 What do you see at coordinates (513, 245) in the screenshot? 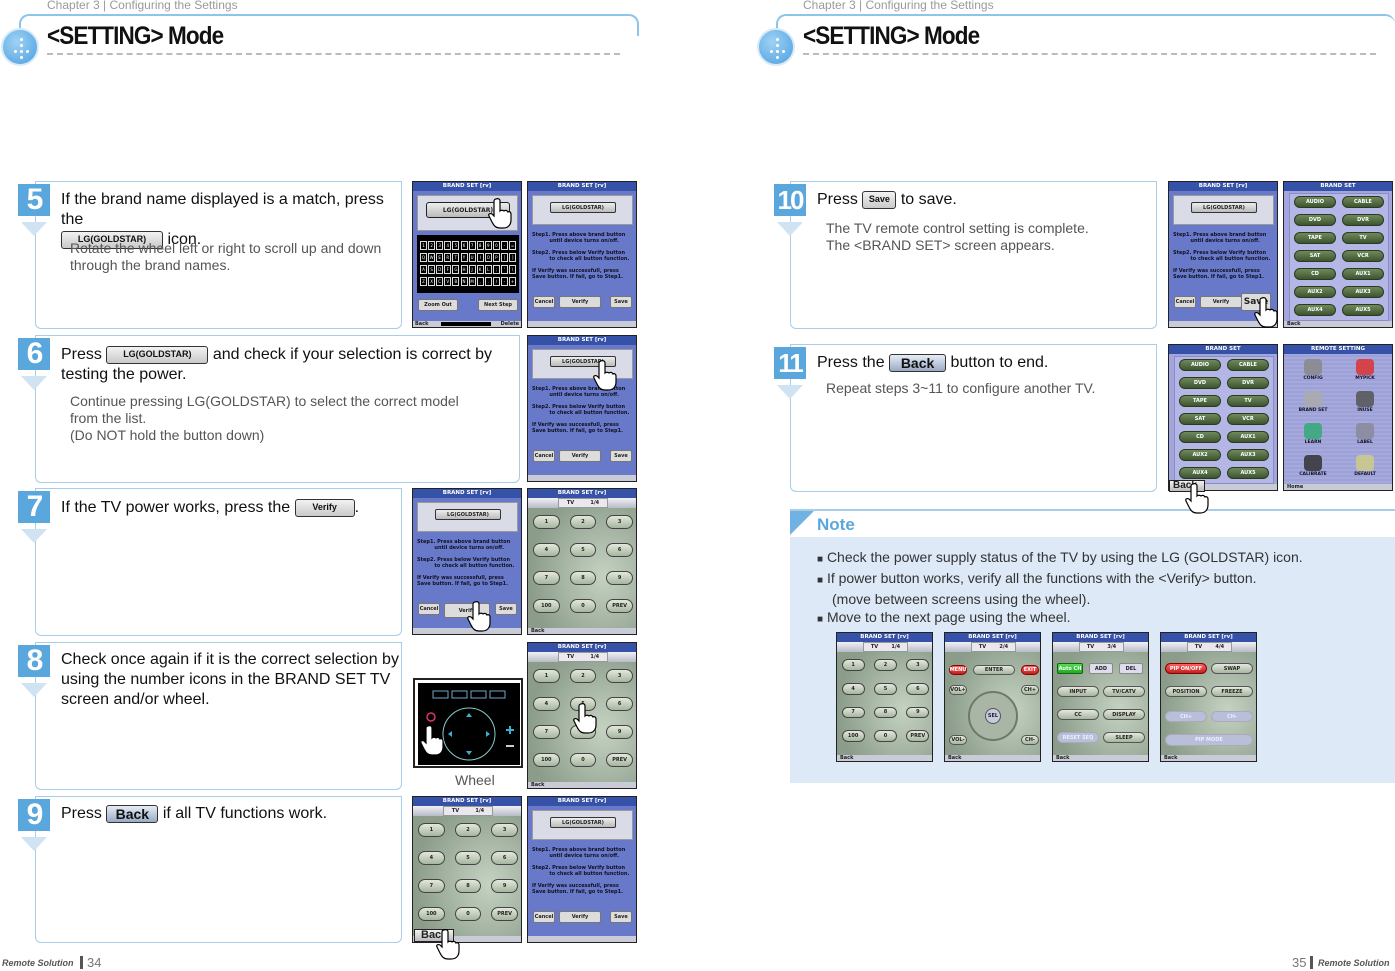
I see `keyboard-key: =` at bounding box center [513, 245].